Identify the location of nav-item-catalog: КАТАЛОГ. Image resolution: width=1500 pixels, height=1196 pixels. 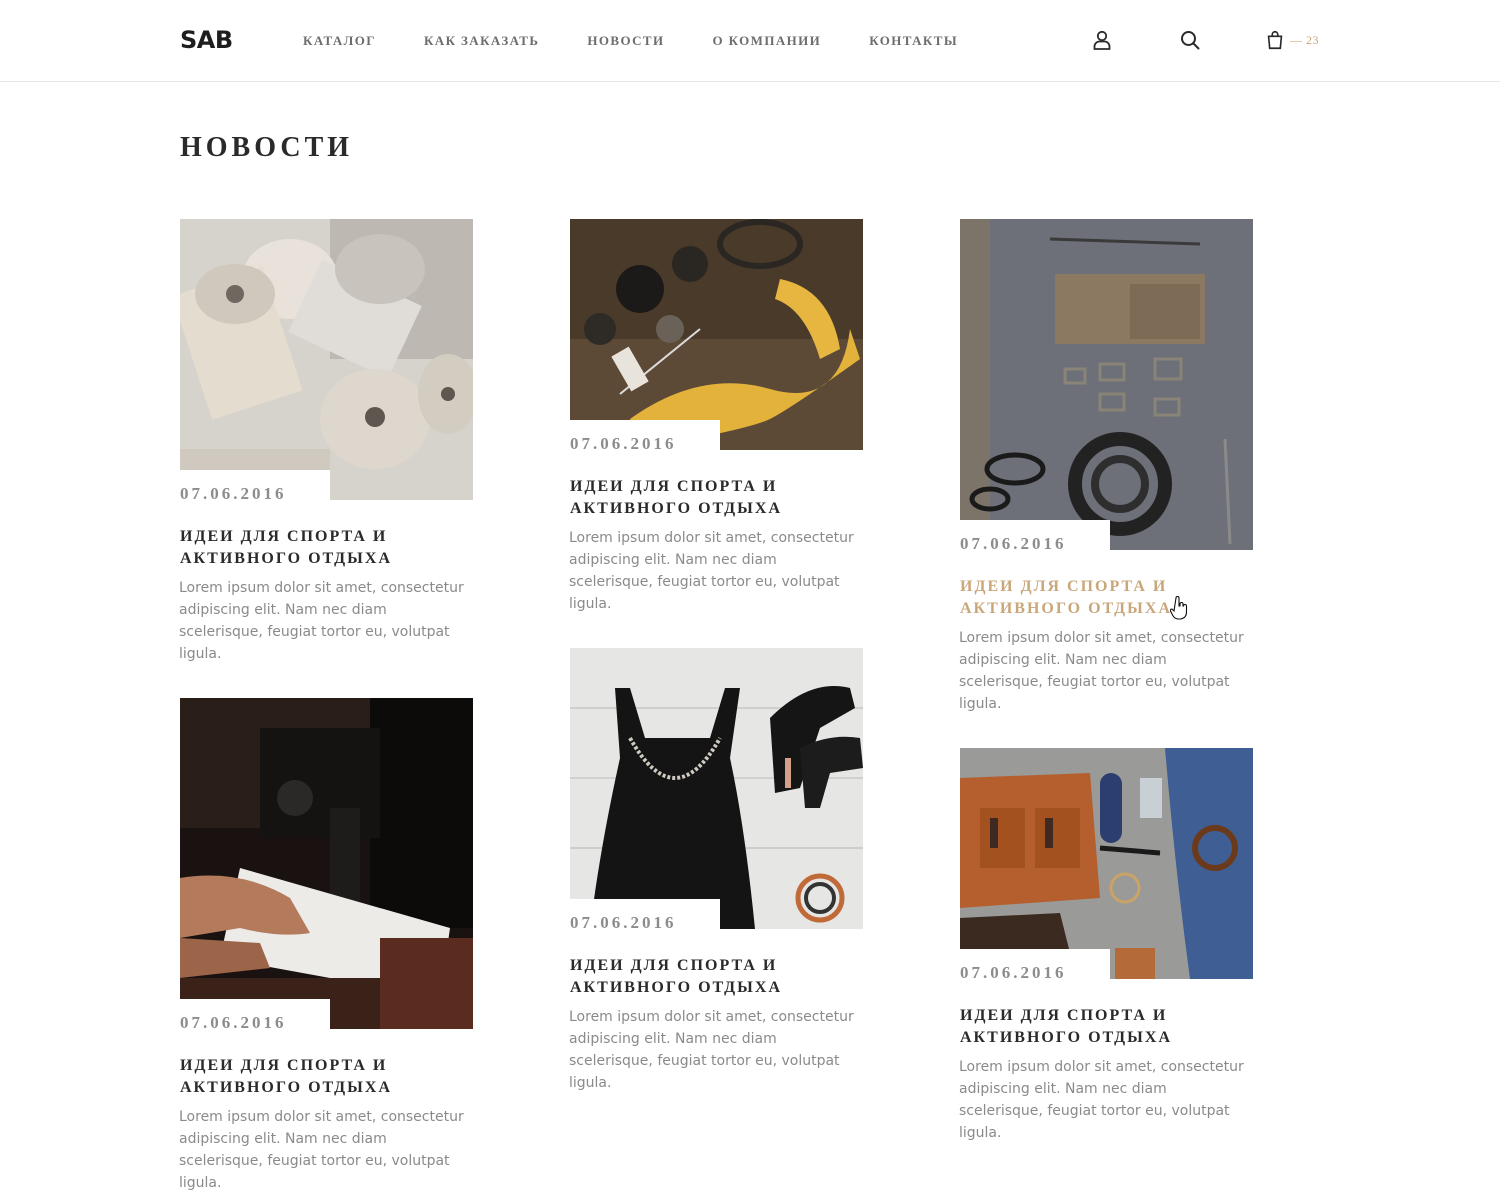
(339, 41).